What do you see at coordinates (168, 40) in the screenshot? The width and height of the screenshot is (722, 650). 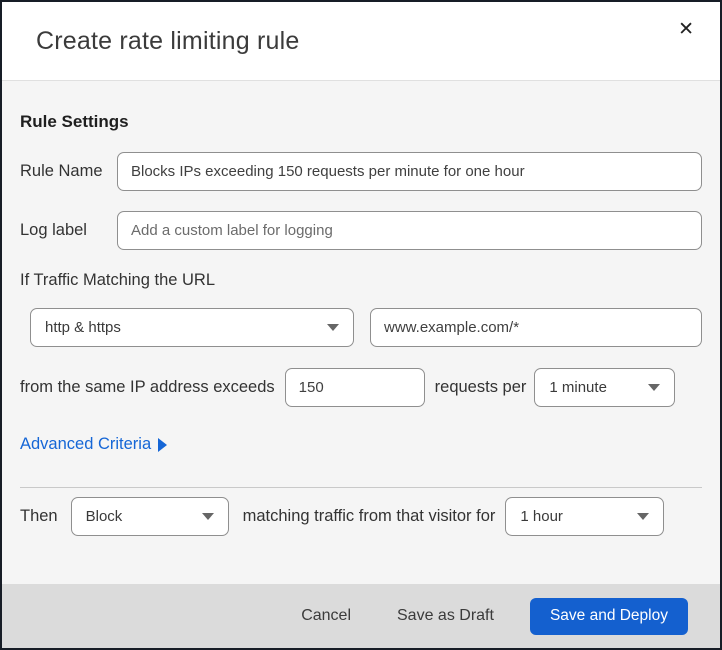 I see `dialog-title: Create rate limiting rule` at bounding box center [168, 40].